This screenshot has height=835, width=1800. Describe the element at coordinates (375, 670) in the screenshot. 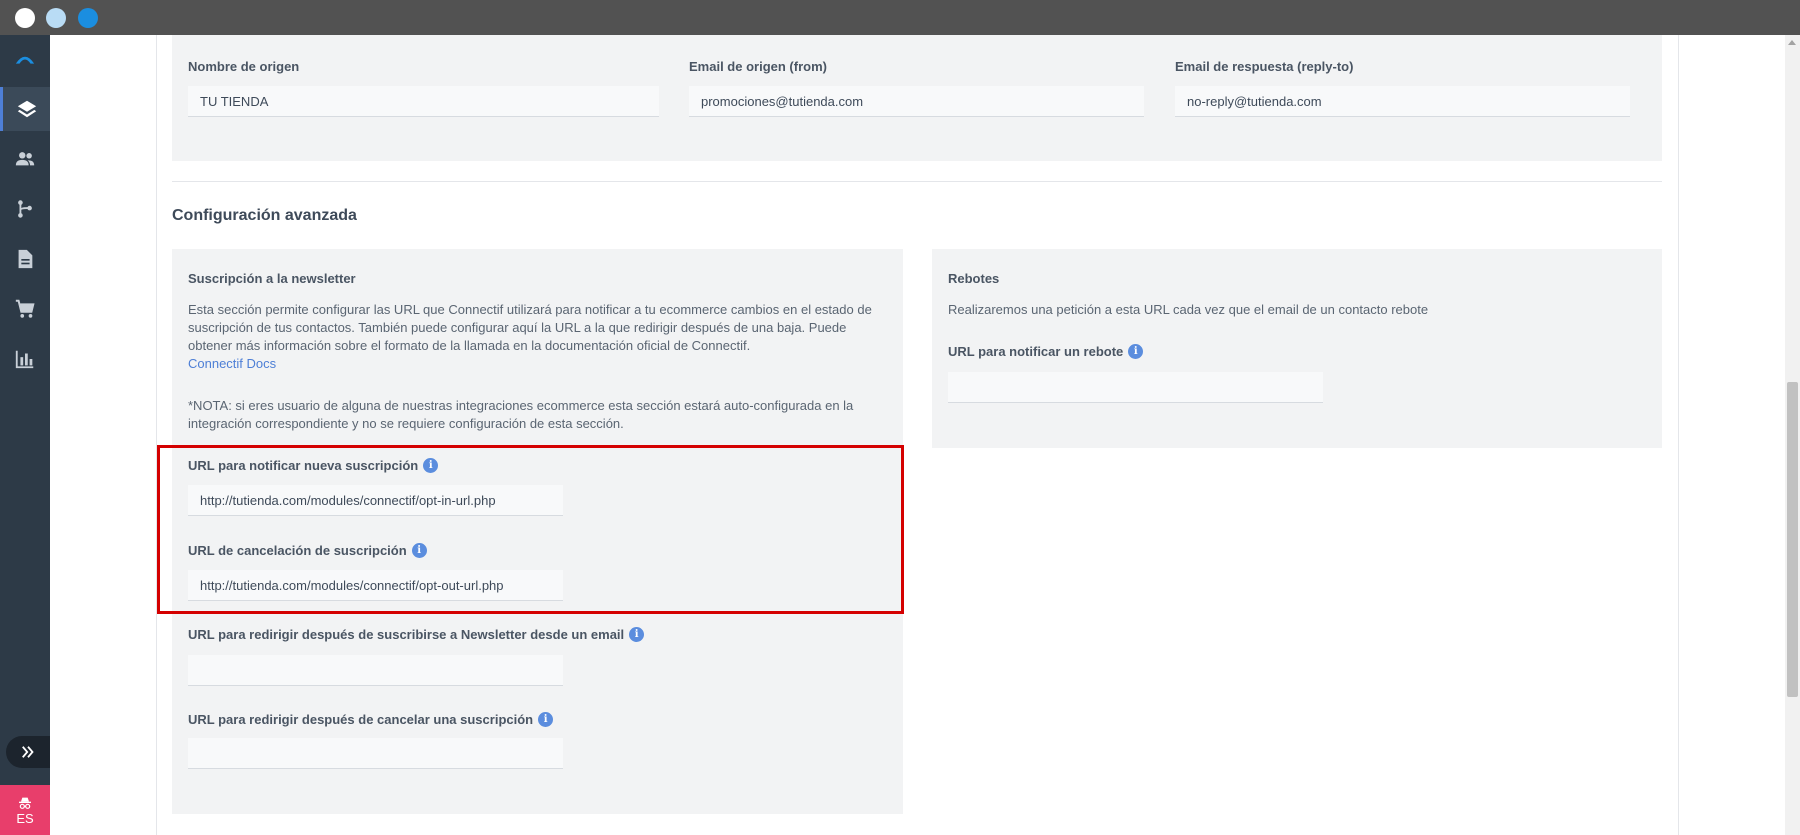

I see `redirect-subscribe-input` at that location.